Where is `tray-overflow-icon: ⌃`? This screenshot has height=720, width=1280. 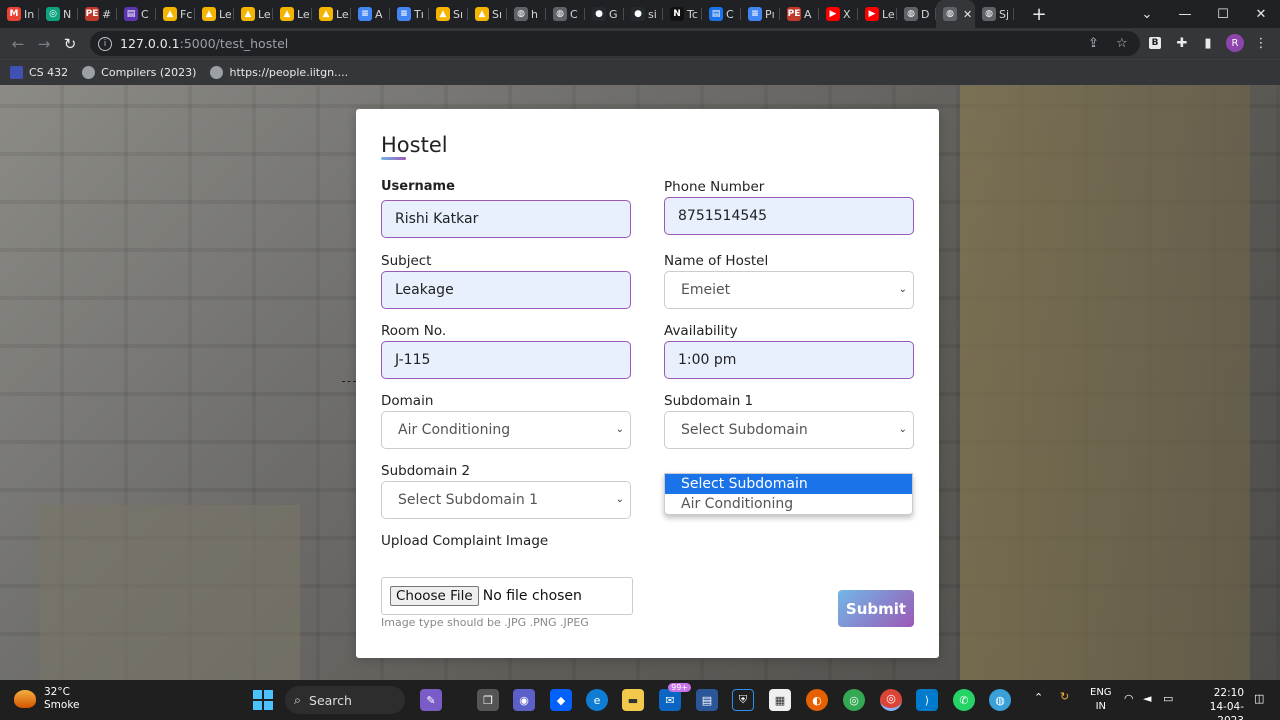
tray-overflow-icon: ⌃ is located at coordinates (1038, 697).